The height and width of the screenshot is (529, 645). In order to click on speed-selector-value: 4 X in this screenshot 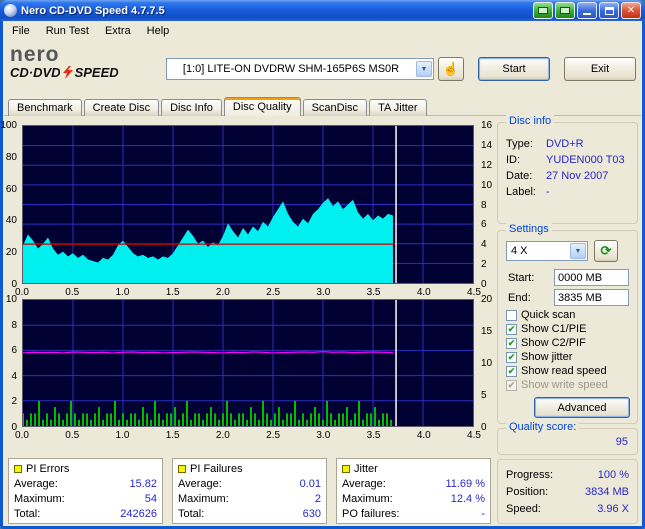, I will do `click(519, 251)`.